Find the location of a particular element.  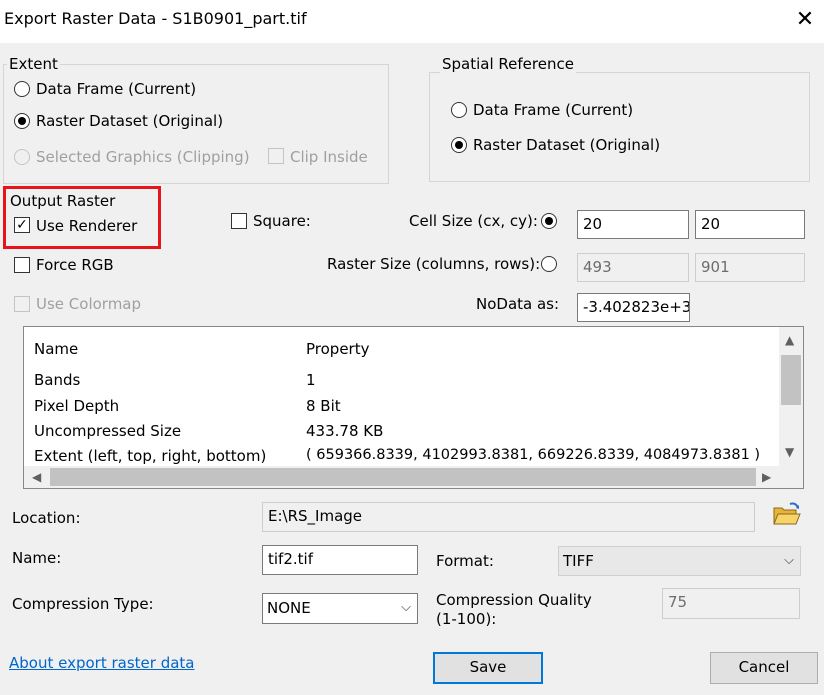

property-value: 433.78 KB is located at coordinates (345, 431).